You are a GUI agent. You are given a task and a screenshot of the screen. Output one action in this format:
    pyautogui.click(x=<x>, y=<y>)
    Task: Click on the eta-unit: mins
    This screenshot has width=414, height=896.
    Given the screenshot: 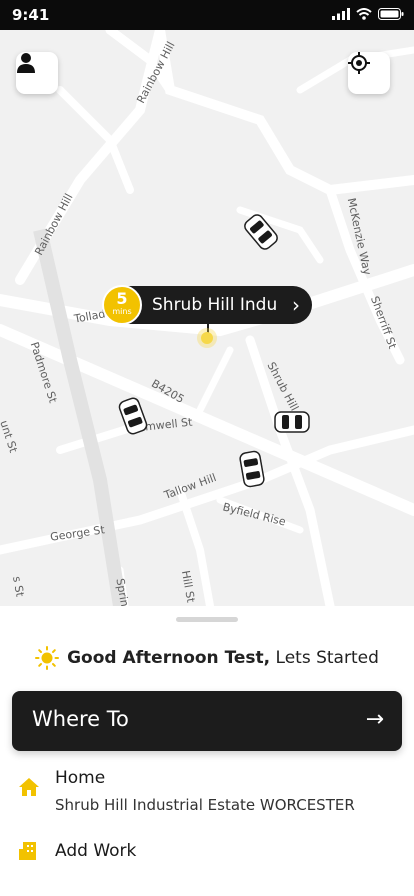 What is the action you would take?
    pyautogui.click(x=122, y=311)
    